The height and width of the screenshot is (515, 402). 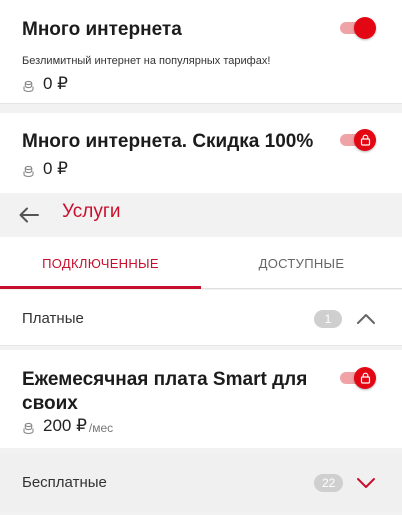 What do you see at coordinates (91, 211) in the screenshot?
I see `page-title: Услуги` at bounding box center [91, 211].